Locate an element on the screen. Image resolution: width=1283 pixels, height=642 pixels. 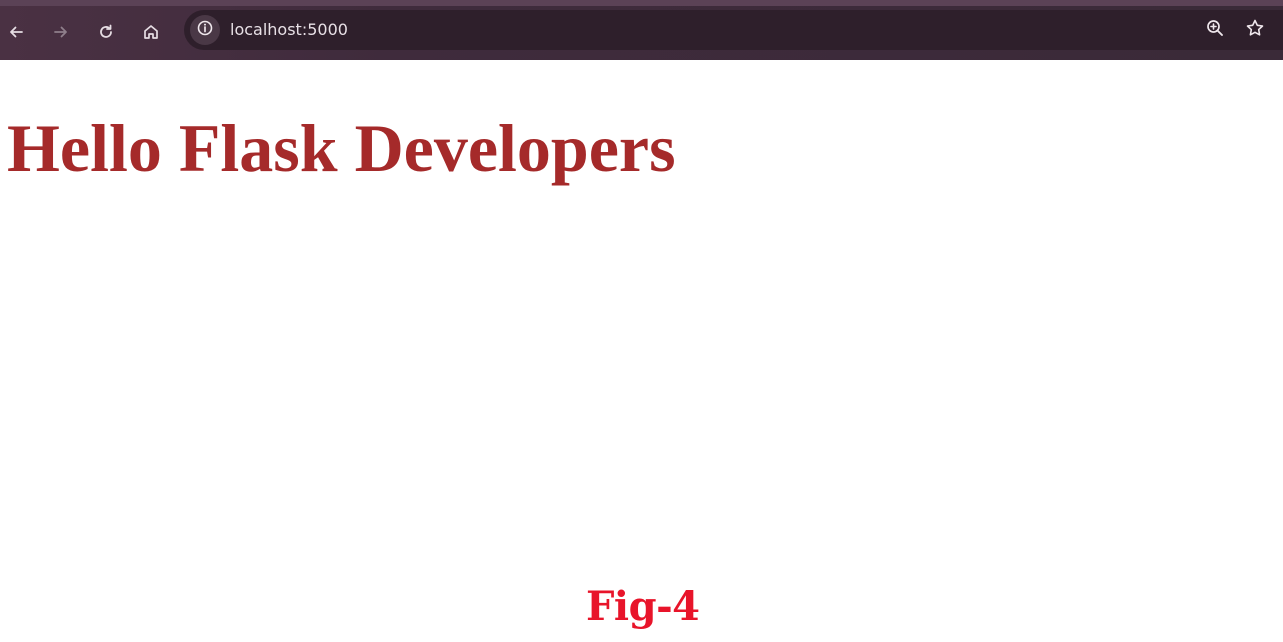
site-info-button is located at coordinates (205, 30).